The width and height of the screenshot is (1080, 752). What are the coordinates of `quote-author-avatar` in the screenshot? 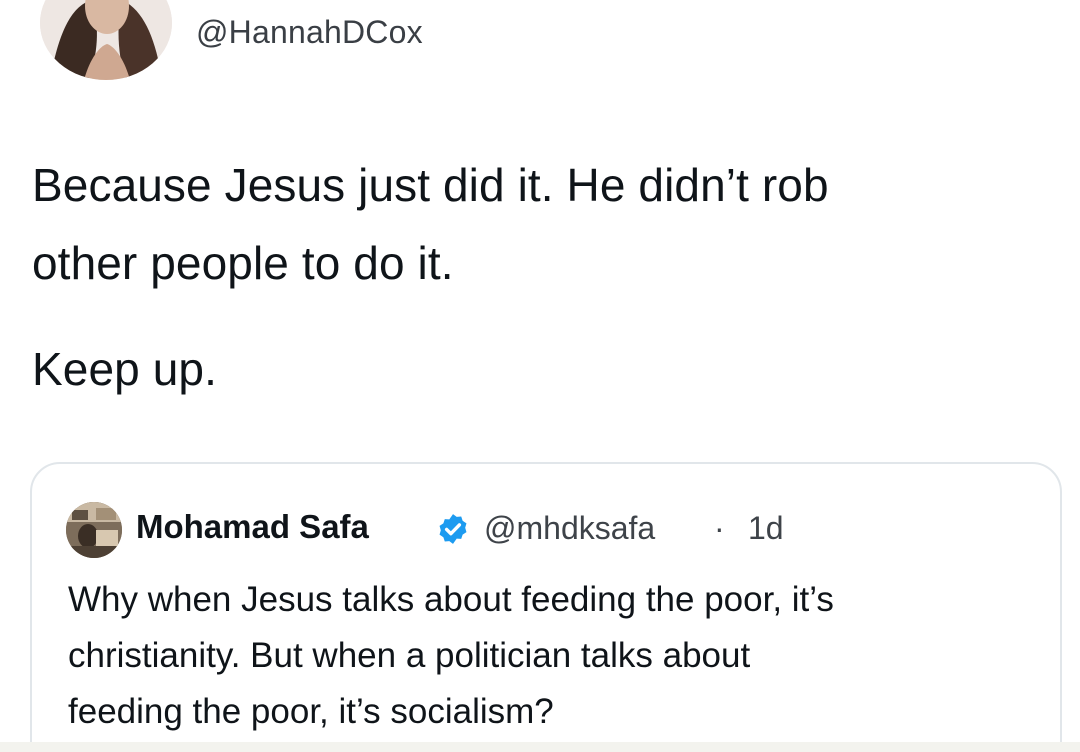 It's located at (94, 530).